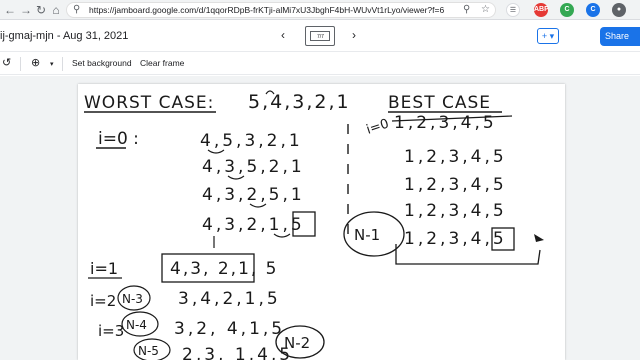 This screenshot has width=640, height=360. I want to click on iteration-2-label: i=2, so click(103, 301).